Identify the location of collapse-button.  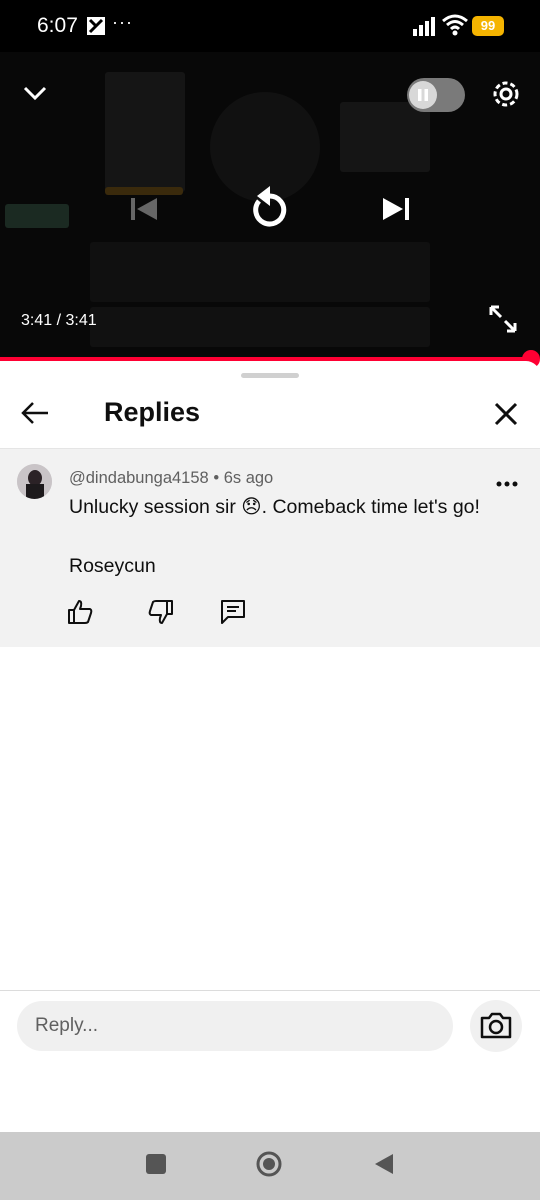
(35, 93).